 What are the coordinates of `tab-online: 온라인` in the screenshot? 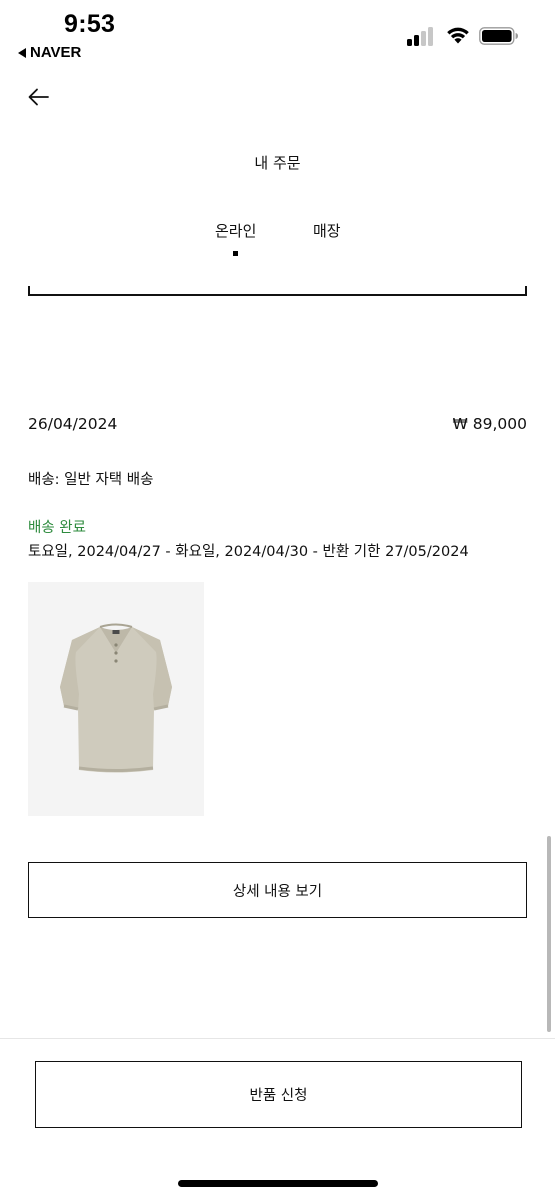 It's located at (235, 230).